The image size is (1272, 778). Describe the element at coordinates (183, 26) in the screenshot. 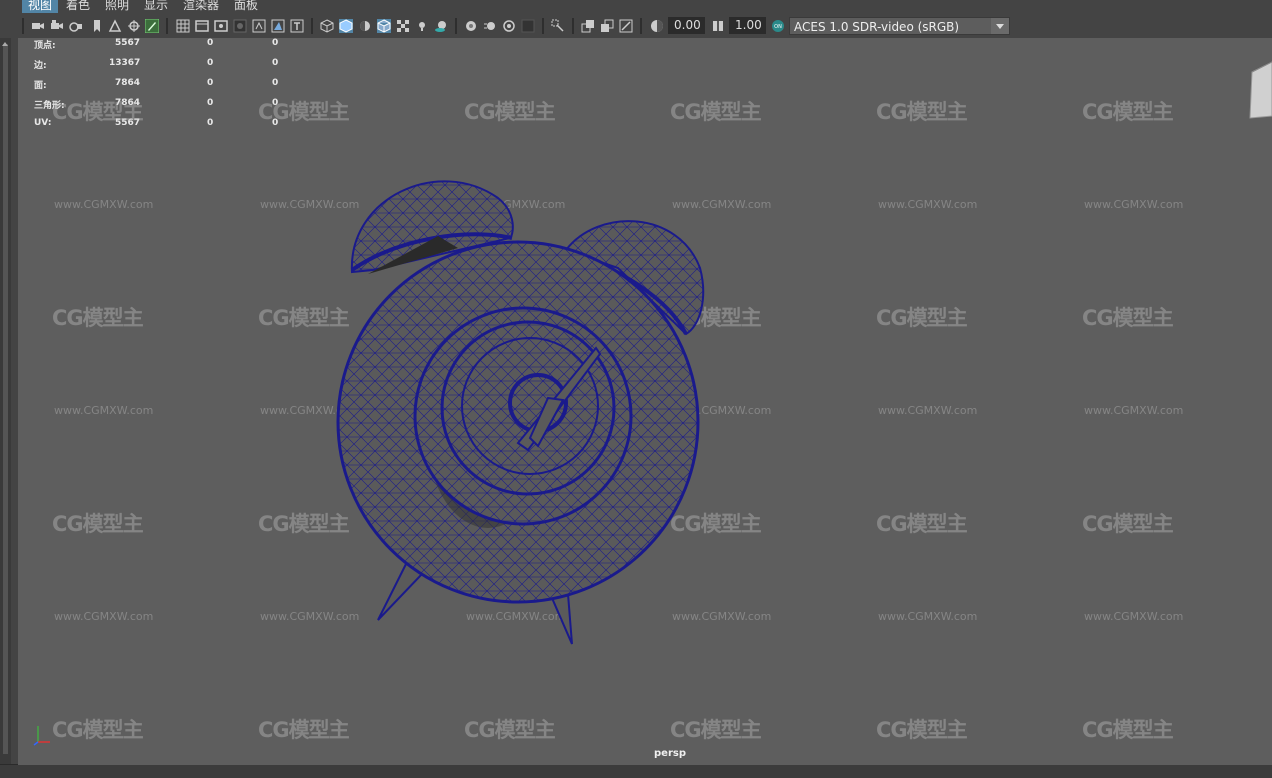

I see `grid-icon` at that location.